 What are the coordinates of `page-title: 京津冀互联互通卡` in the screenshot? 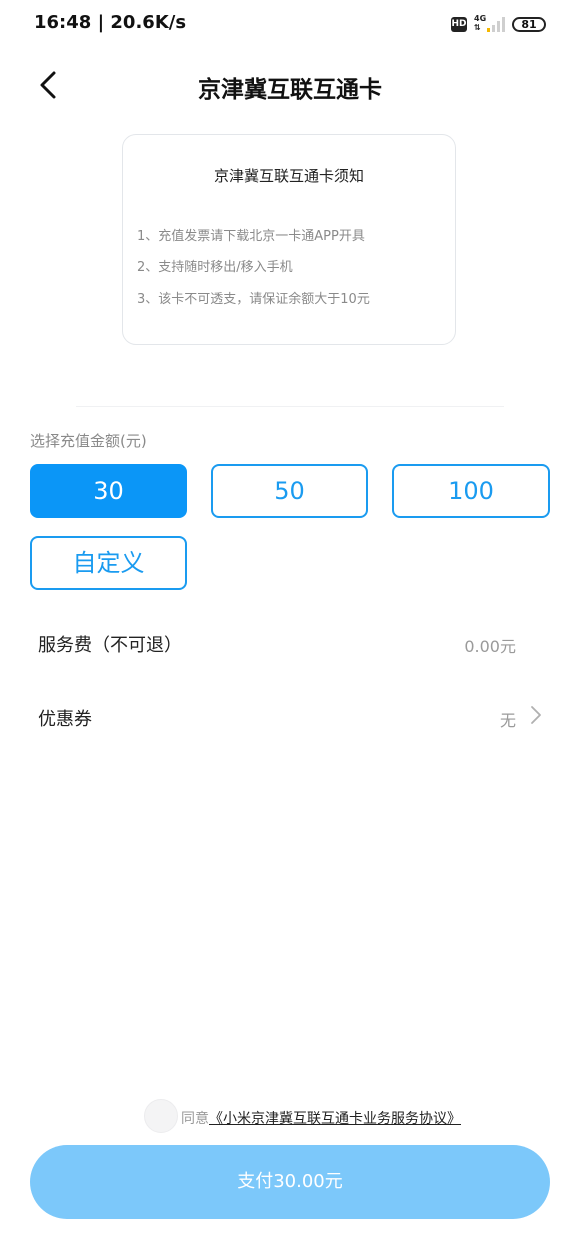 It's located at (290, 90).